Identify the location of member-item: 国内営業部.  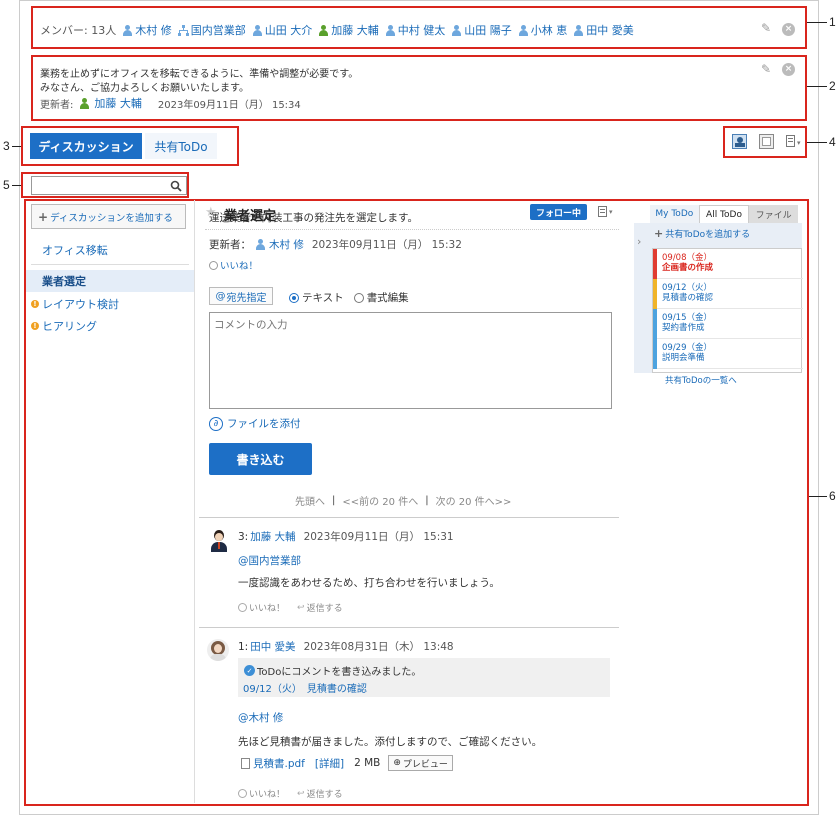
(211, 30).